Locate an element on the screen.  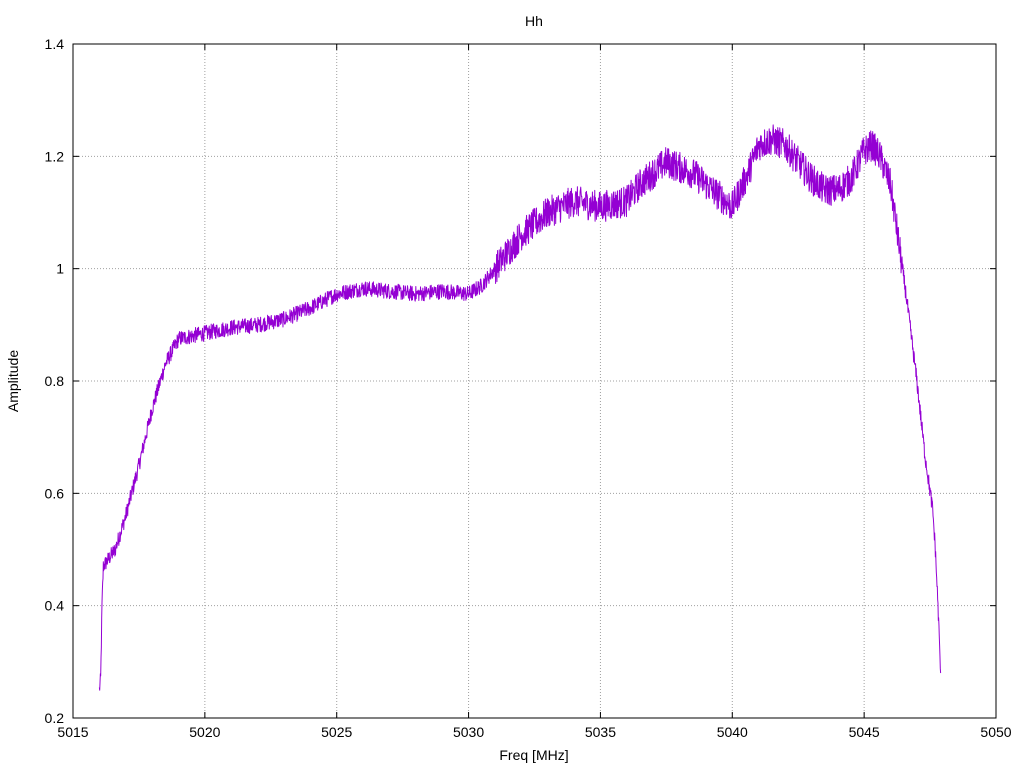
y-tick-label: 1.2 is located at coordinates (55, 156).